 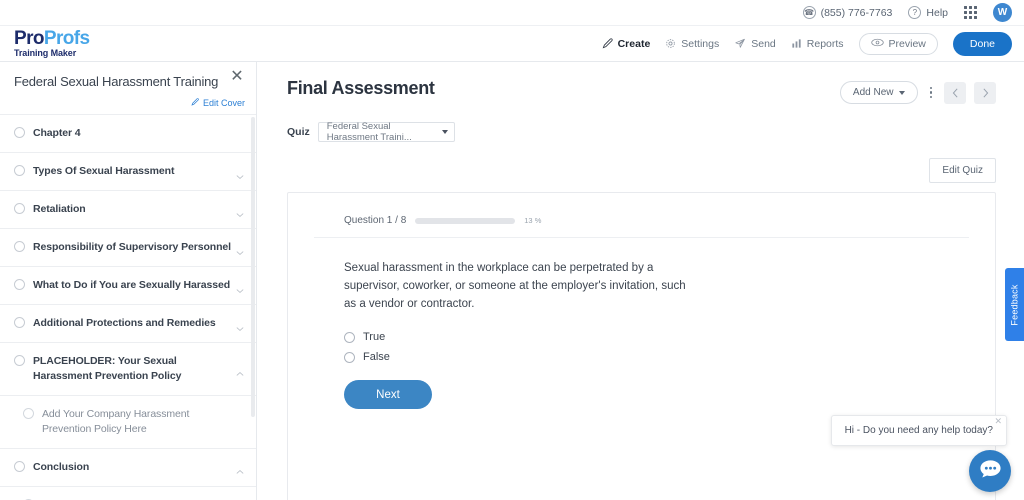 I want to click on feedback-label: Feedback, so click(x=1014, y=304).